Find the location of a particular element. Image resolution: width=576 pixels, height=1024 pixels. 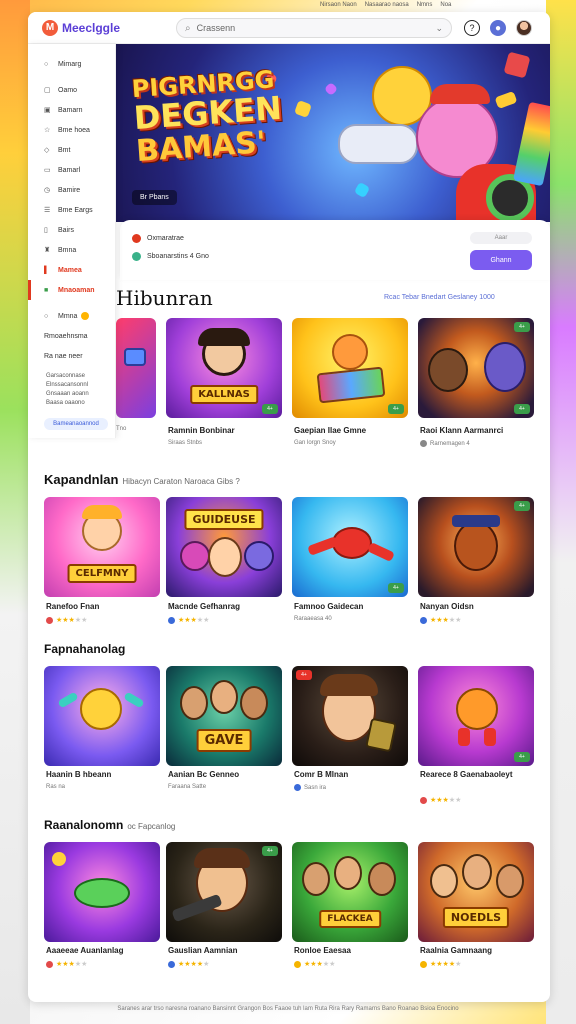

game-title: Gaepian Ilae Gmne is located at coordinates (330, 430).